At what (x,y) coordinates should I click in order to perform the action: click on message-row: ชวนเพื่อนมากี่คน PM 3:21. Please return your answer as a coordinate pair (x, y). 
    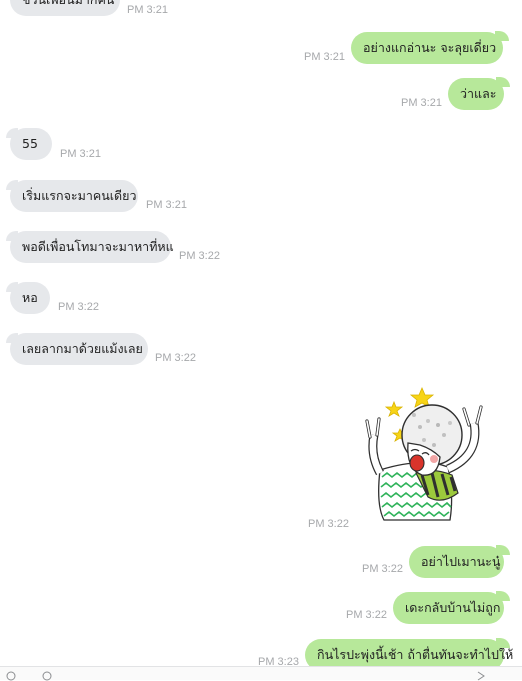
    Looking at the image, I should click on (261, 9).